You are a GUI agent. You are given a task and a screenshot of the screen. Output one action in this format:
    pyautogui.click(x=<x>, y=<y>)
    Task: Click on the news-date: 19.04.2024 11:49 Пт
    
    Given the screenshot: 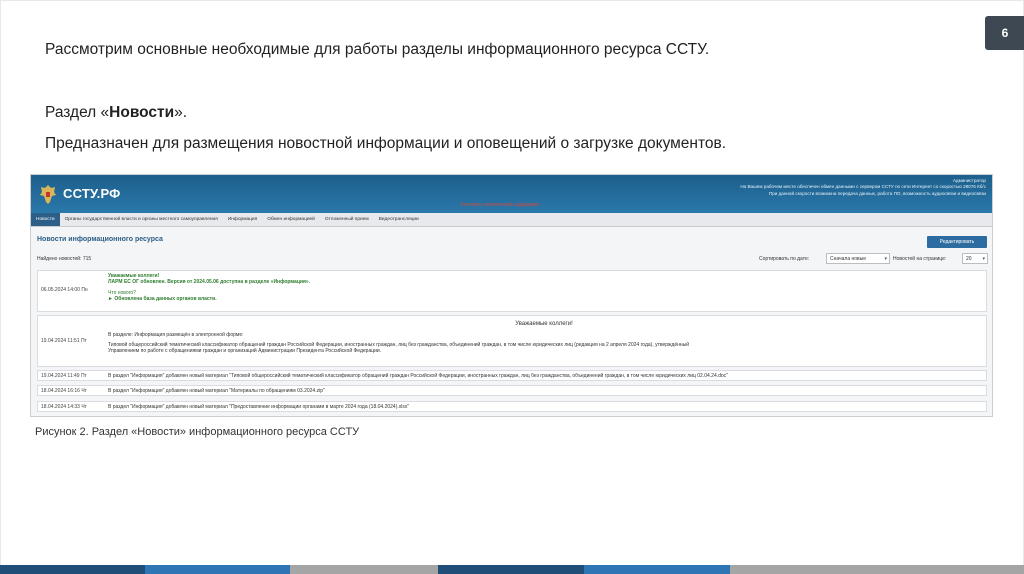 What is the action you would take?
    pyautogui.click(x=64, y=376)
    